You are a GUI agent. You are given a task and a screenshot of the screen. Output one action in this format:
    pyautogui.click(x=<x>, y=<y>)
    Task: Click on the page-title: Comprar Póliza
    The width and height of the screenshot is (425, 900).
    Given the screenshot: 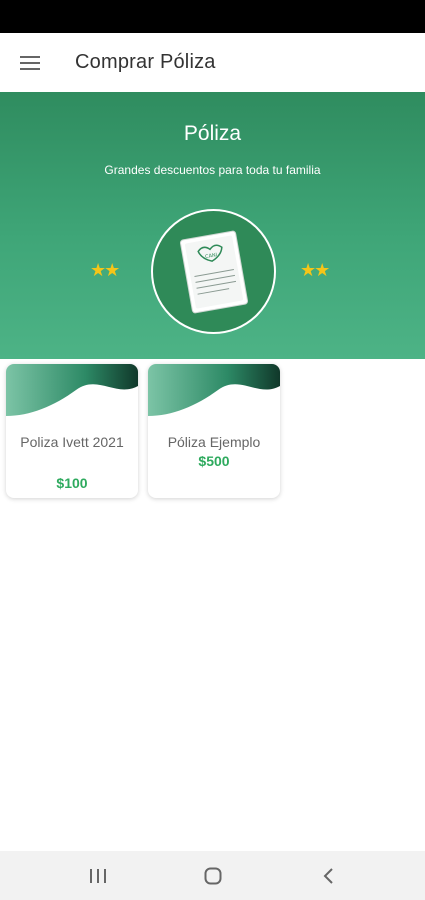 What is the action you would take?
    pyautogui.click(x=145, y=62)
    